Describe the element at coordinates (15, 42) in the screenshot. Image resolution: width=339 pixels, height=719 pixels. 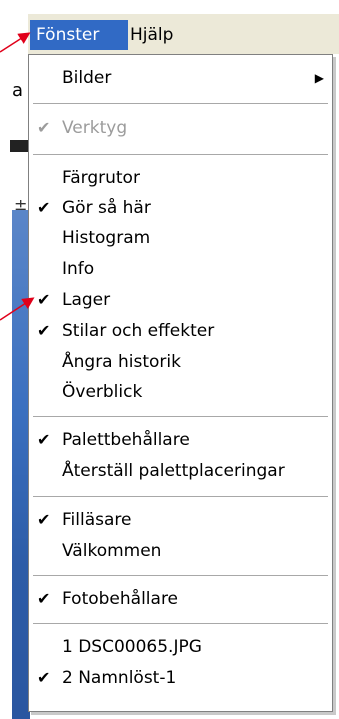
I see `annotation-arrow-menu` at that location.